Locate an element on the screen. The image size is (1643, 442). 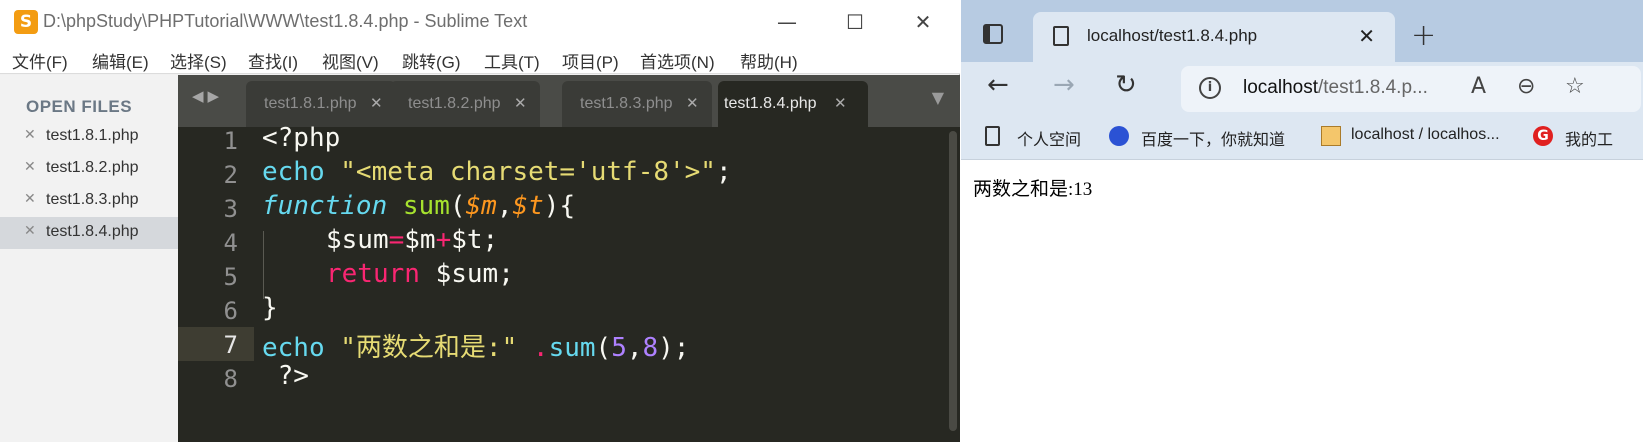
vertical-scrollbar is located at coordinates (953, 281).